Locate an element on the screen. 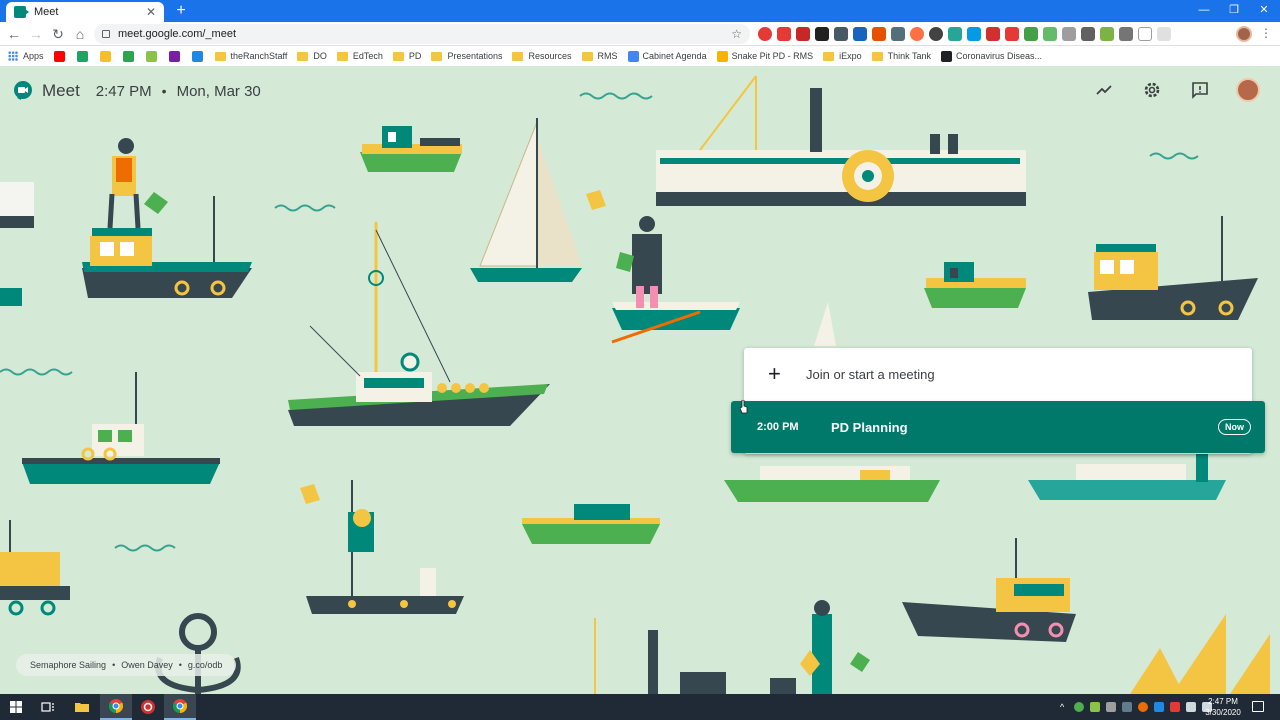 This screenshot has width=1280, height=720. bookmark-youtube is located at coordinates (61, 56).